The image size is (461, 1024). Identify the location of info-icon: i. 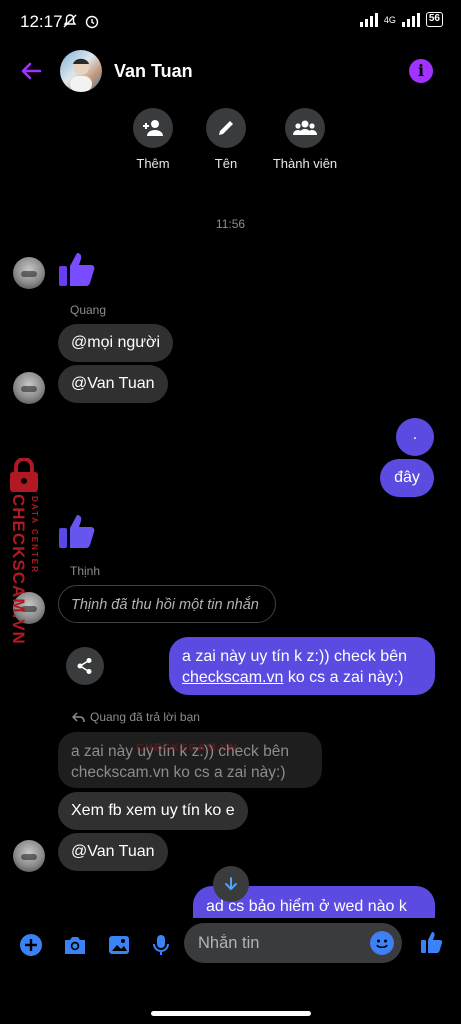
(421, 71).